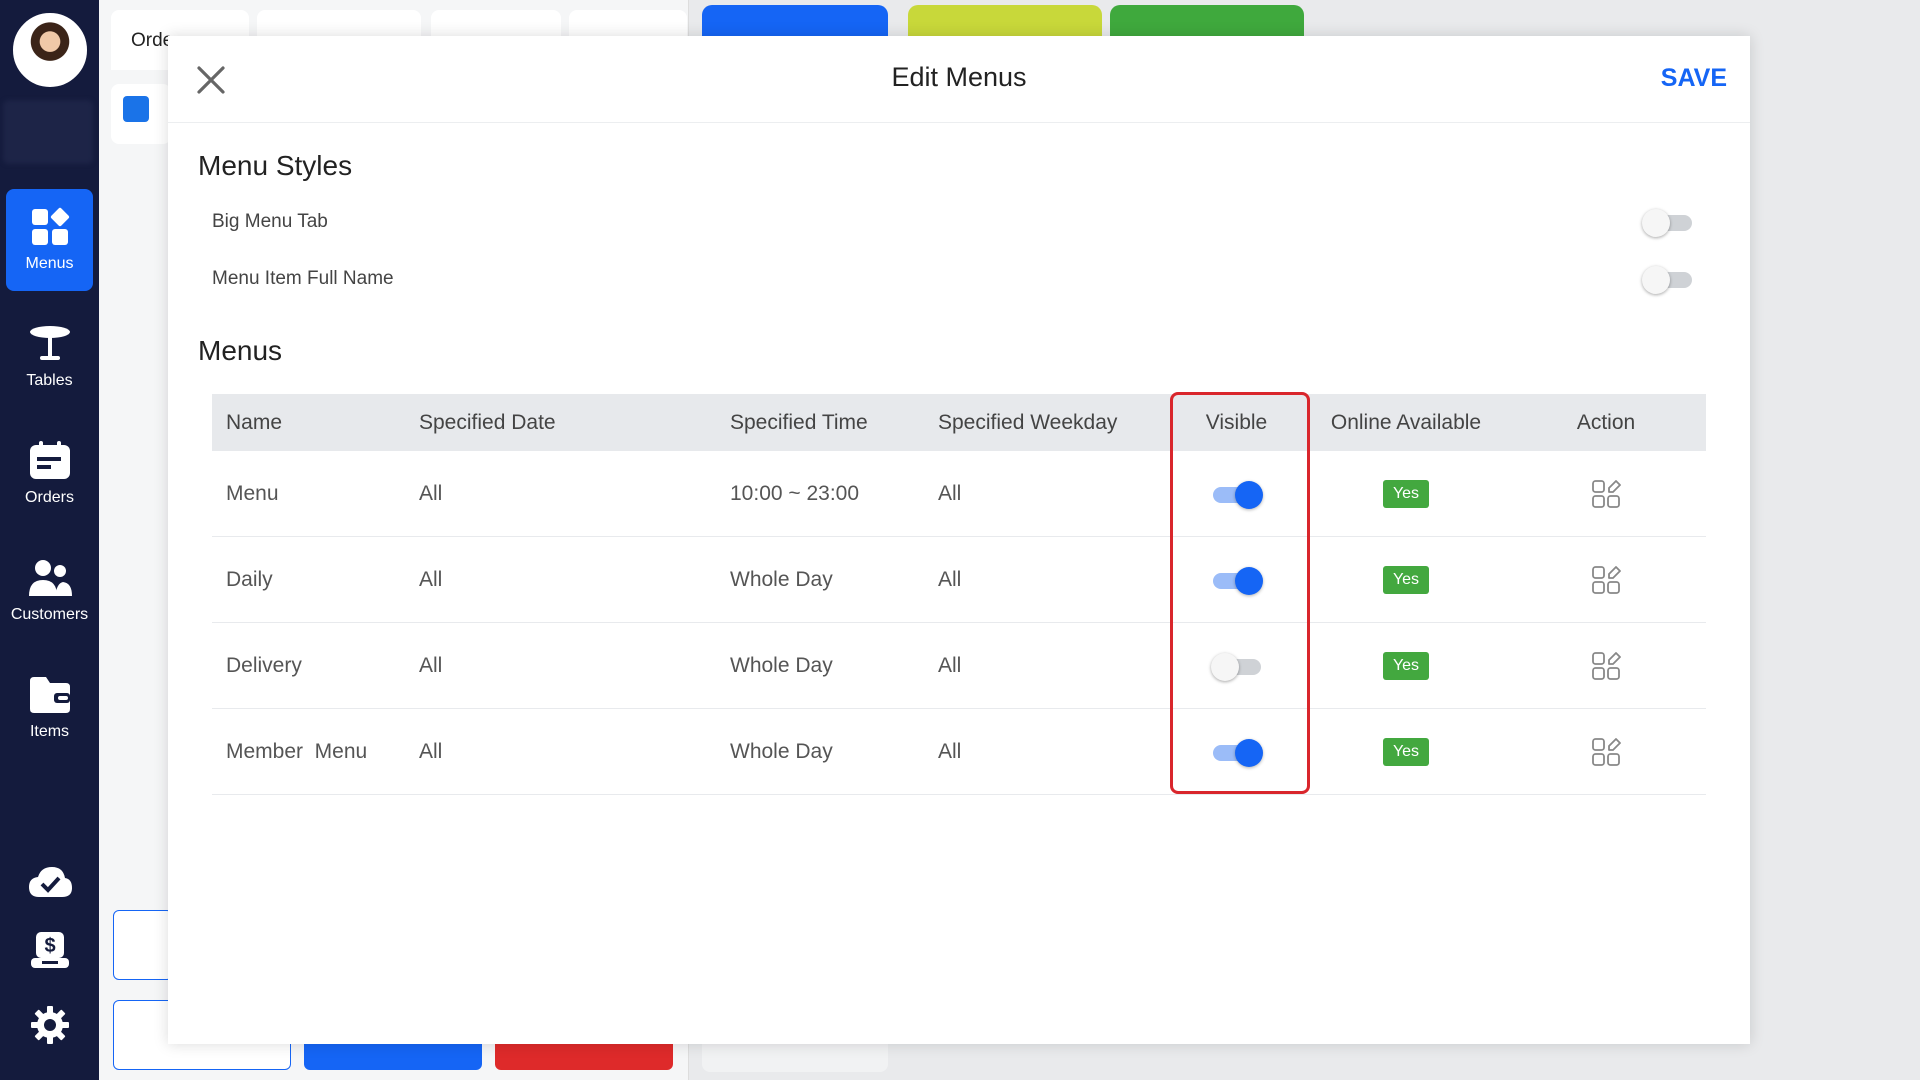 Image resolution: width=1920 pixels, height=1080 pixels. What do you see at coordinates (1694, 78) in the screenshot?
I see `save-button: SAVE` at bounding box center [1694, 78].